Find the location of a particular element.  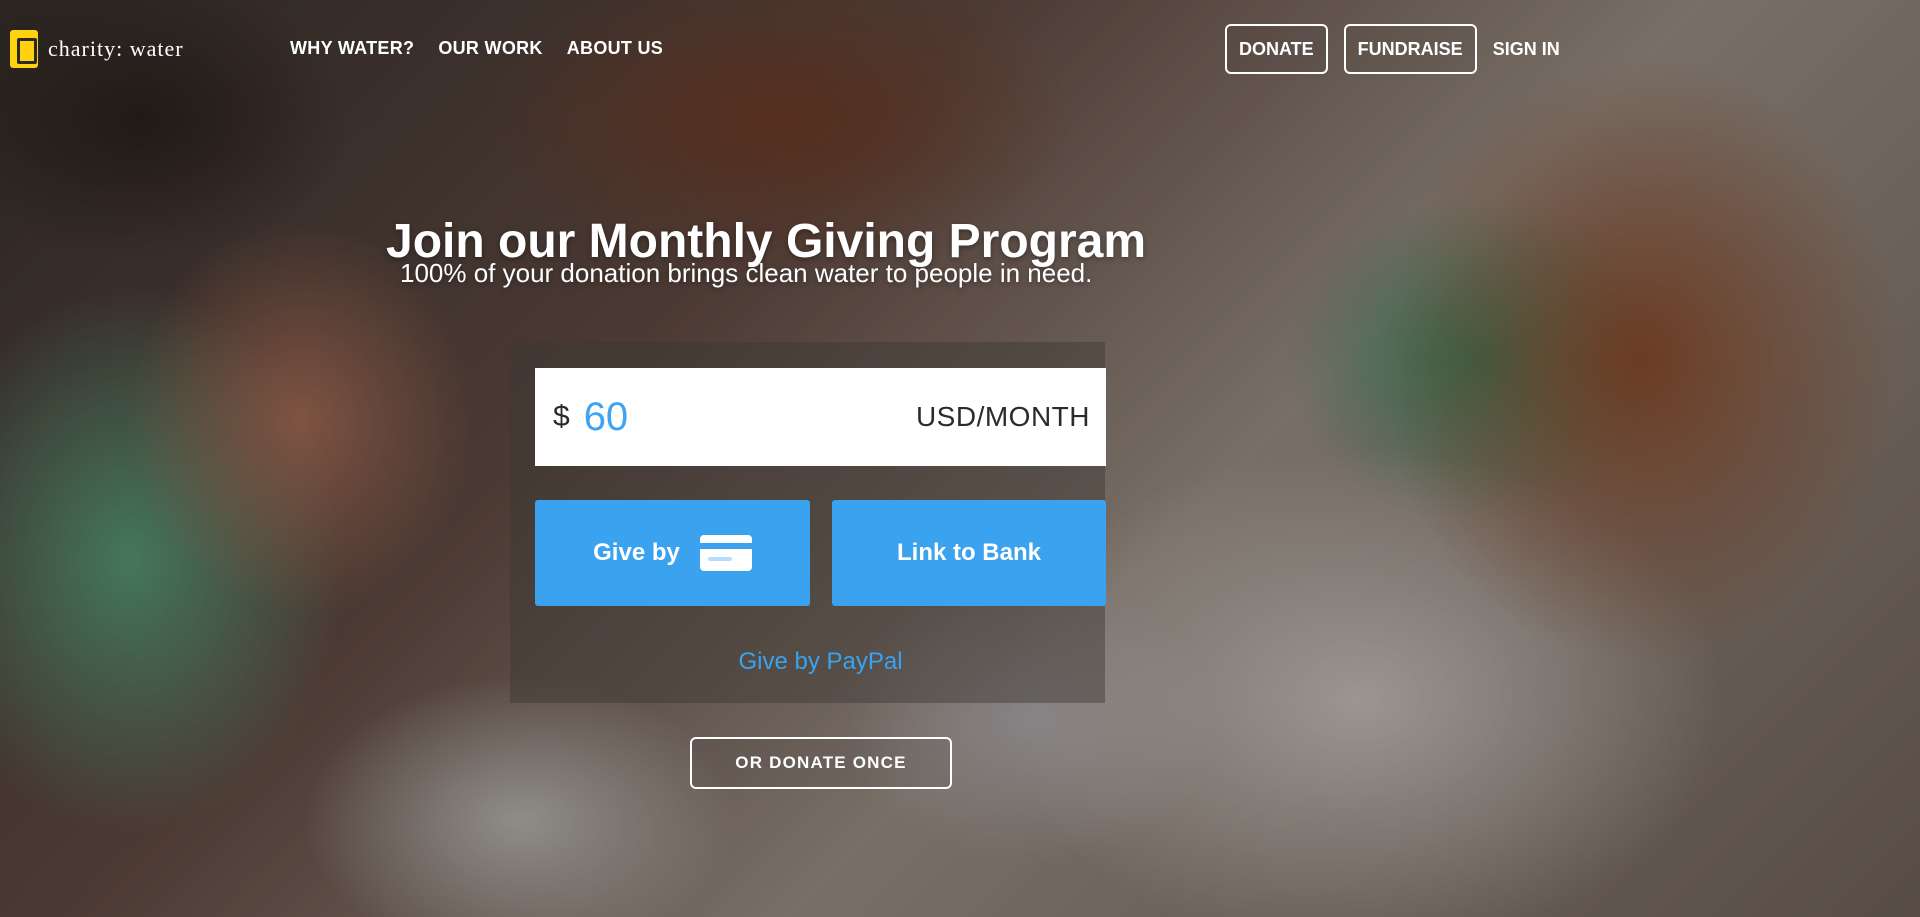

fundraise-button: FUNDRAISE is located at coordinates (1410, 49).